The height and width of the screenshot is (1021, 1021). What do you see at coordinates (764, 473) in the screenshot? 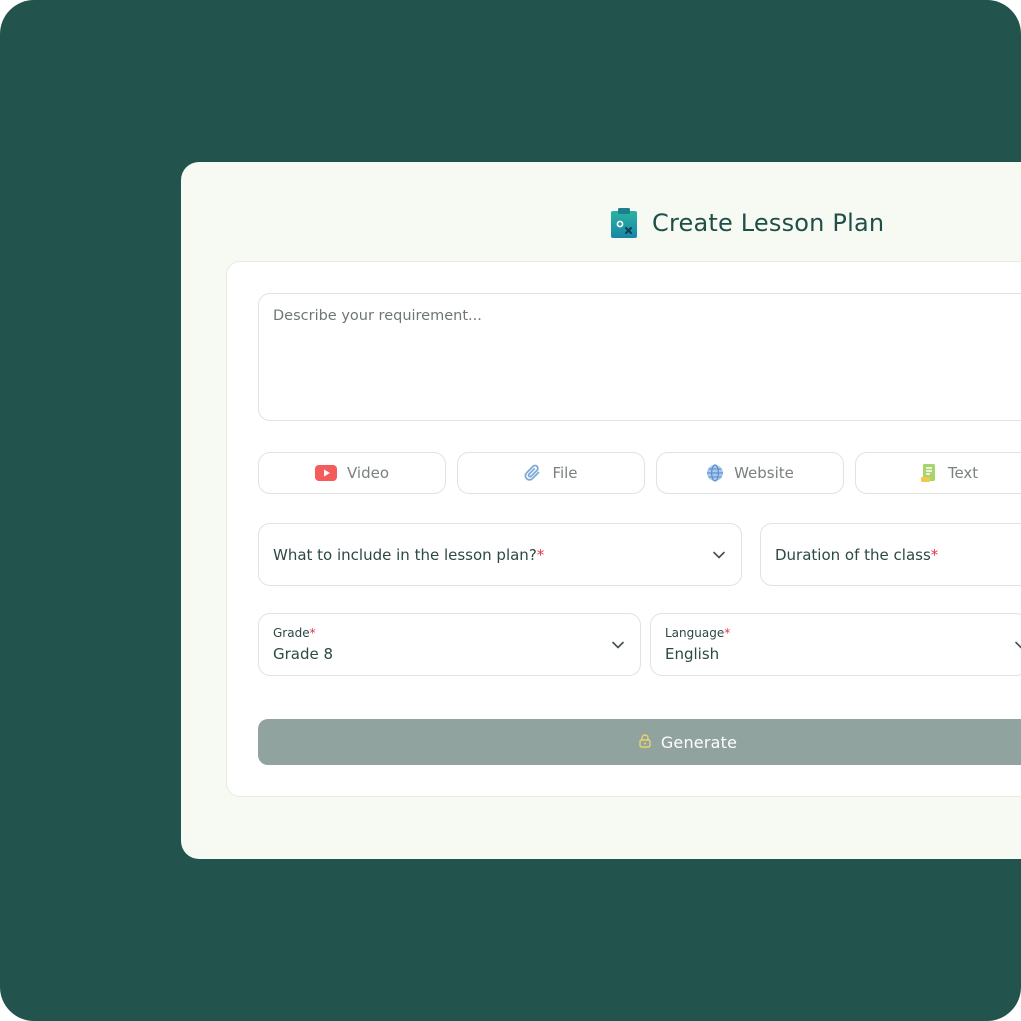
I see `website-source-label: Website` at bounding box center [764, 473].